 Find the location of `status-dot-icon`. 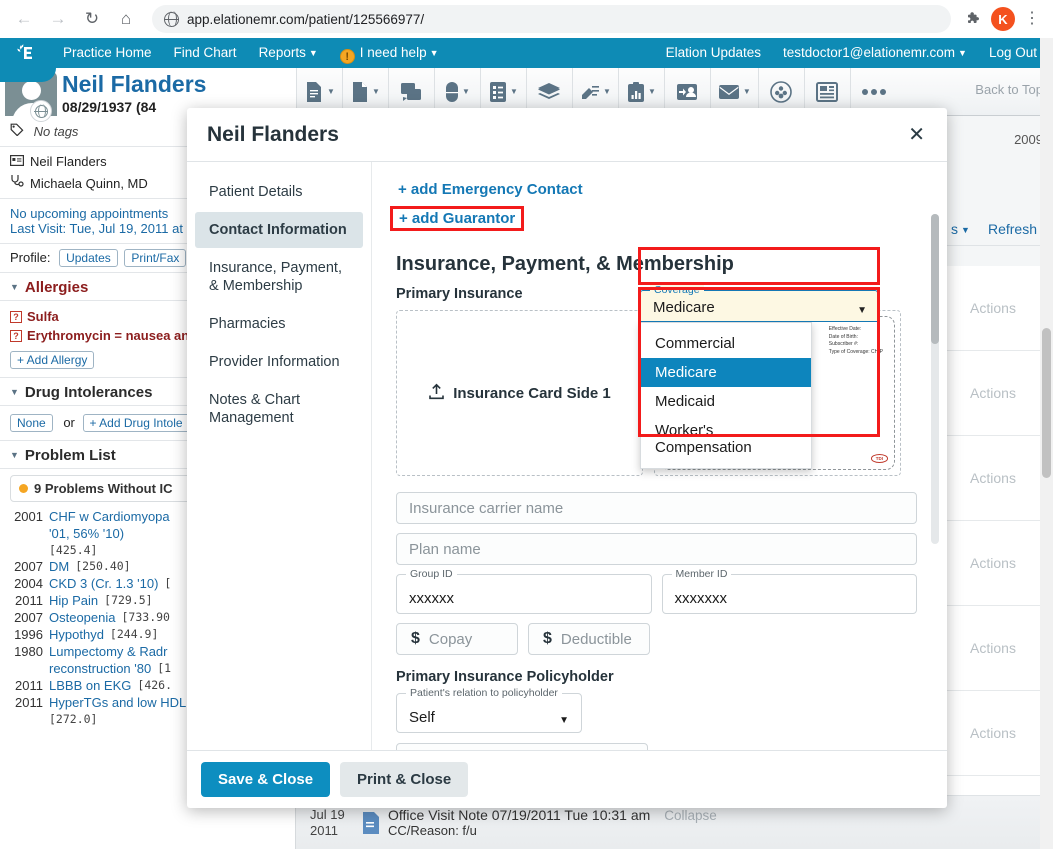

status-dot-icon is located at coordinates (23, 488).